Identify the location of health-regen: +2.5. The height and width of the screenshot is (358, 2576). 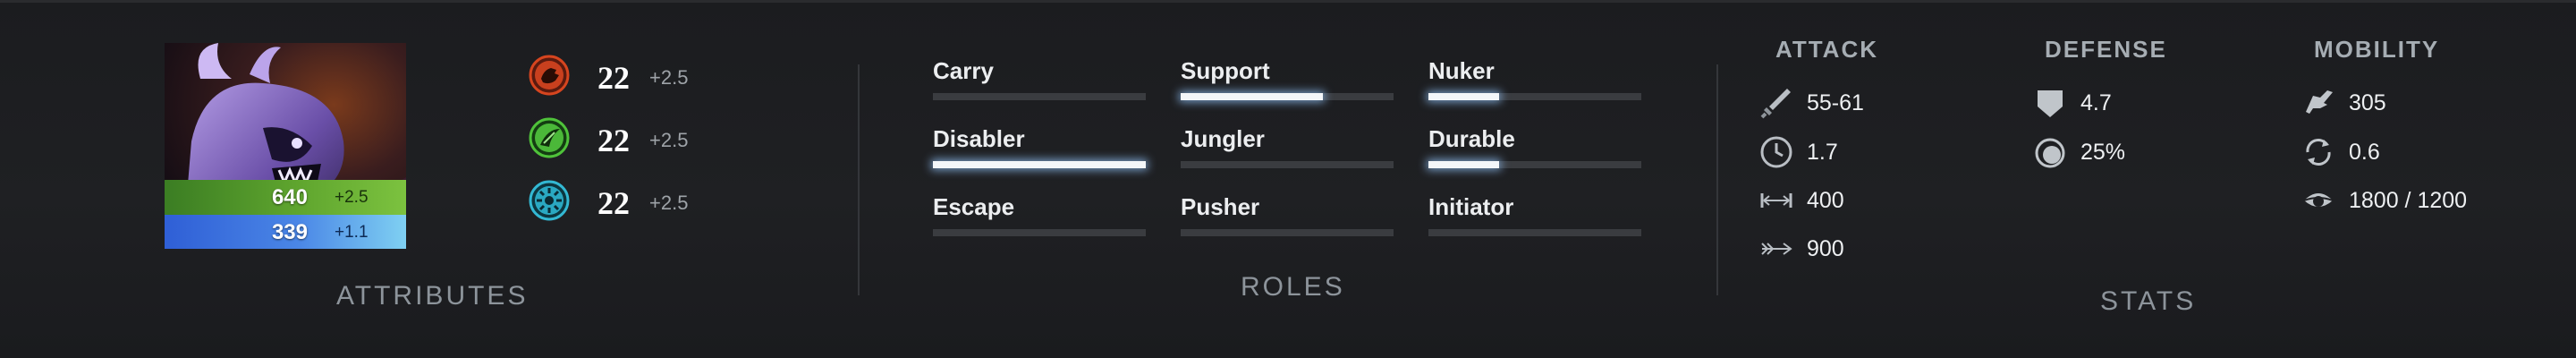
(352, 197).